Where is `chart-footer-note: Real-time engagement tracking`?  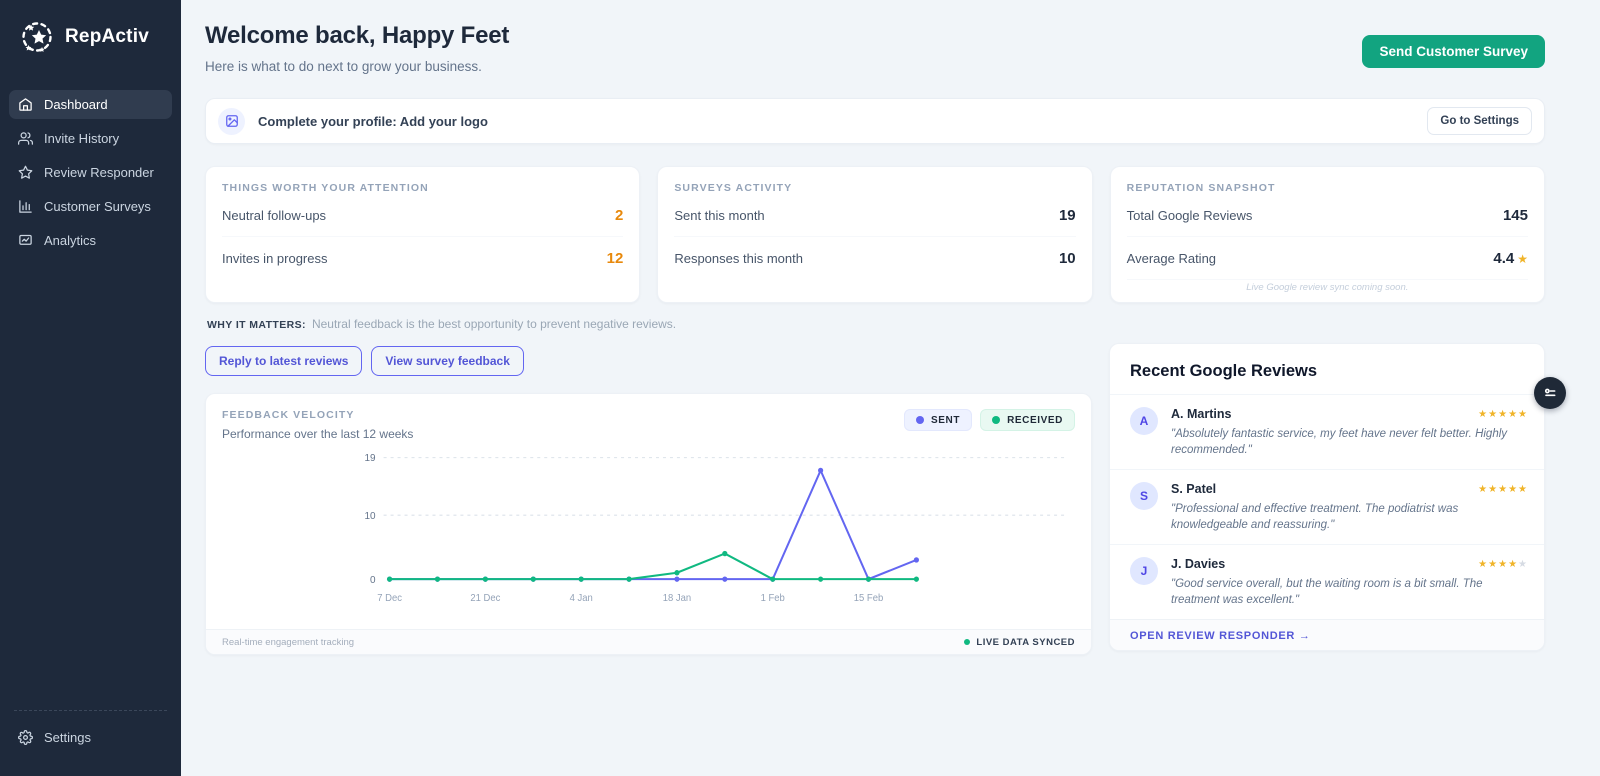
chart-footer-note: Real-time engagement tracking is located at coordinates (288, 642).